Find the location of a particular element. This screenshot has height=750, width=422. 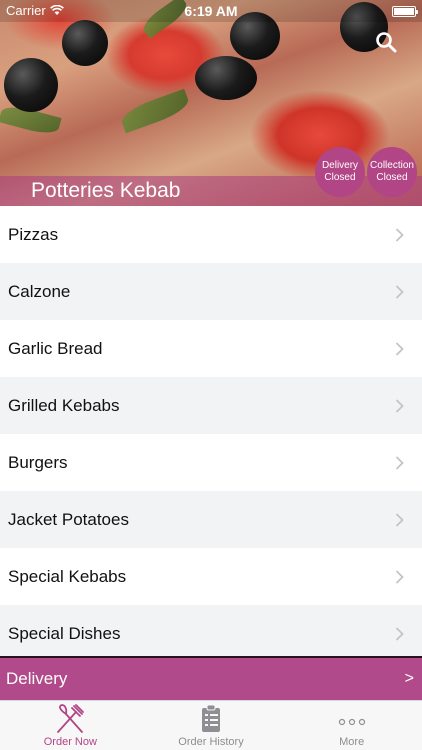

status-bar: Carrier 6:19 AM is located at coordinates (211, 11).